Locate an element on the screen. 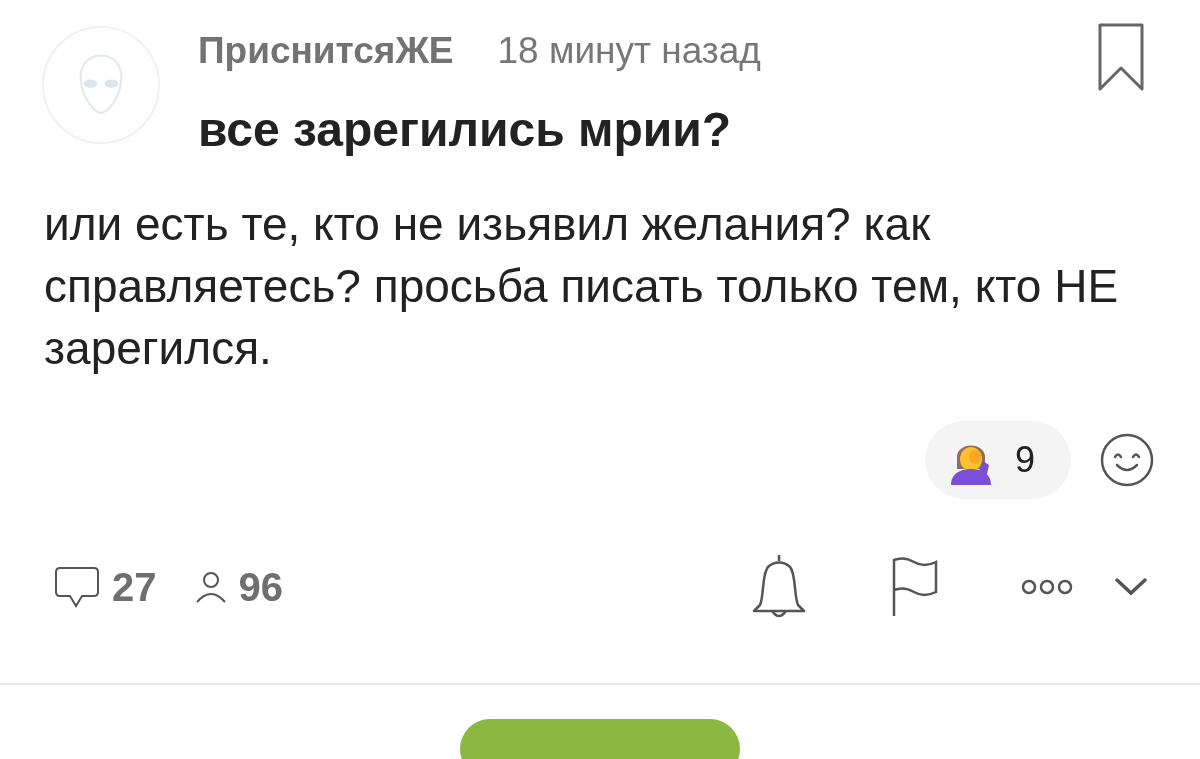 Image resolution: width=1200 pixels, height=759 pixels. viewer-count: 96 is located at coordinates (260, 587).